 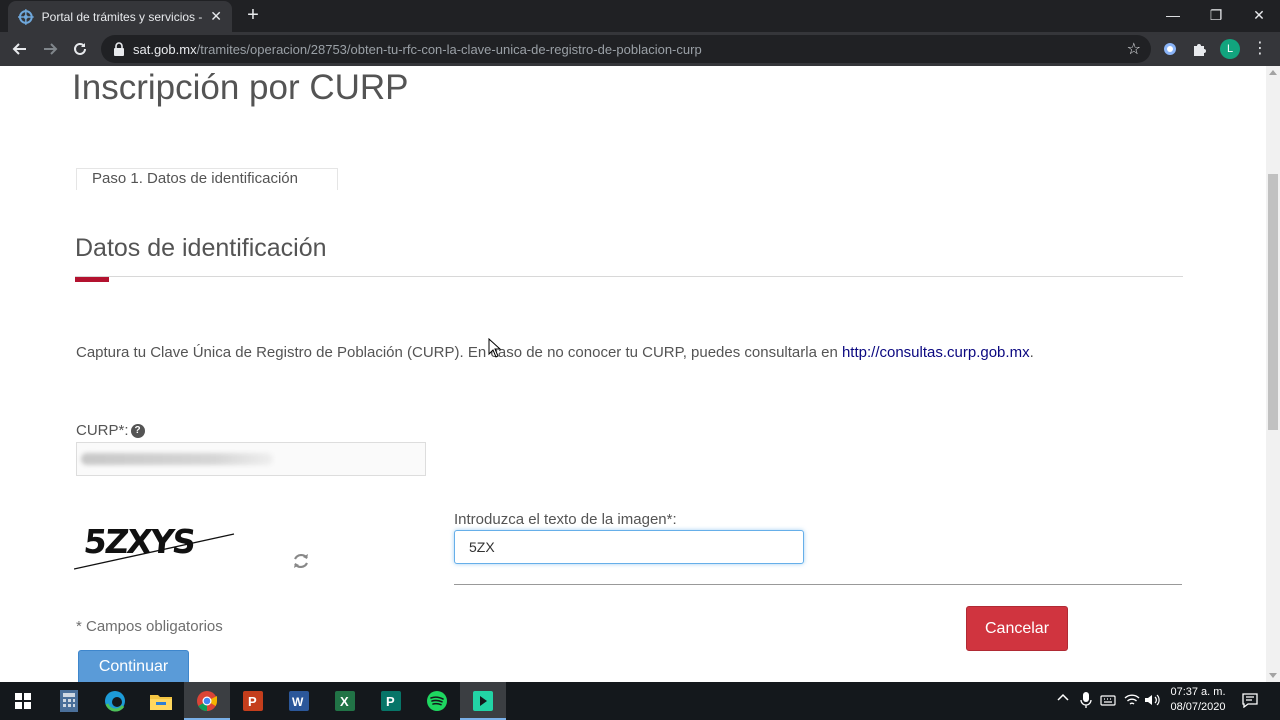 What do you see at coordinates (149, 626) in the screenshot?
I see `required-fields-note: * Campos obligatorios` at bounding box center [149, 626].